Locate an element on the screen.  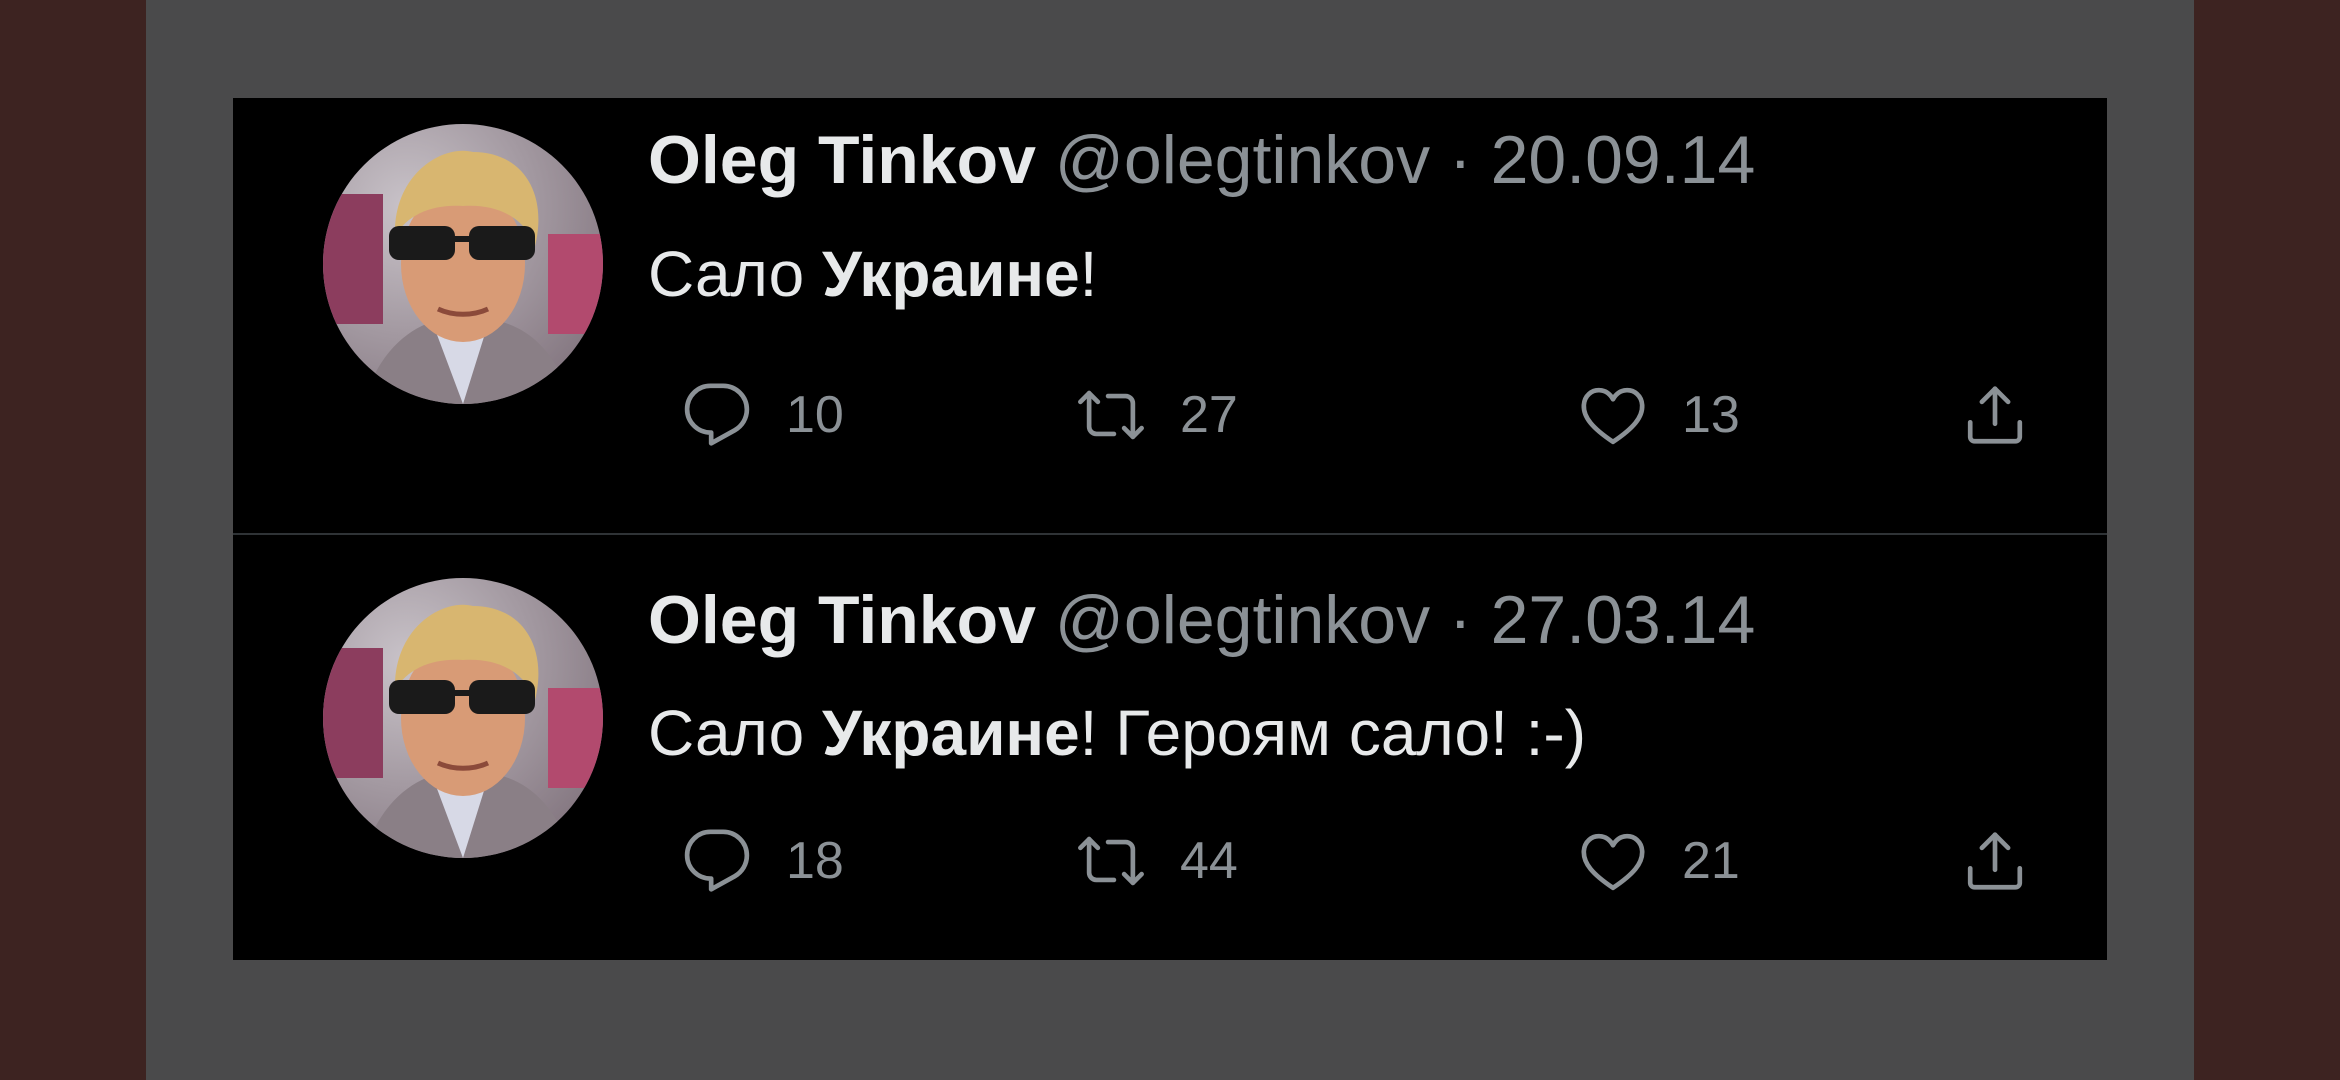
tweet-header: Oleg Tinkov @olegtinkov · 20.09.14 is located at coordinates (1201, 160).